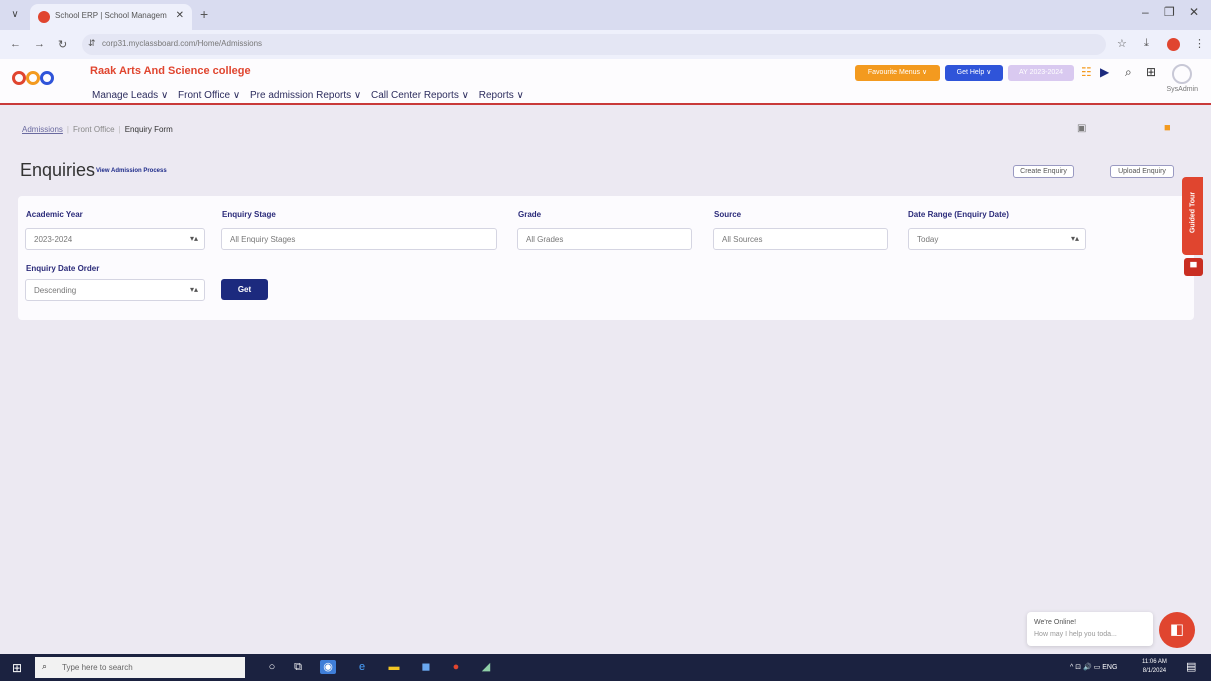 The image size is (1211, 681). Describe the element at coordinates (1122, 43) in the screenshot. I see `bookmark-star-icon: ☆` at that location.